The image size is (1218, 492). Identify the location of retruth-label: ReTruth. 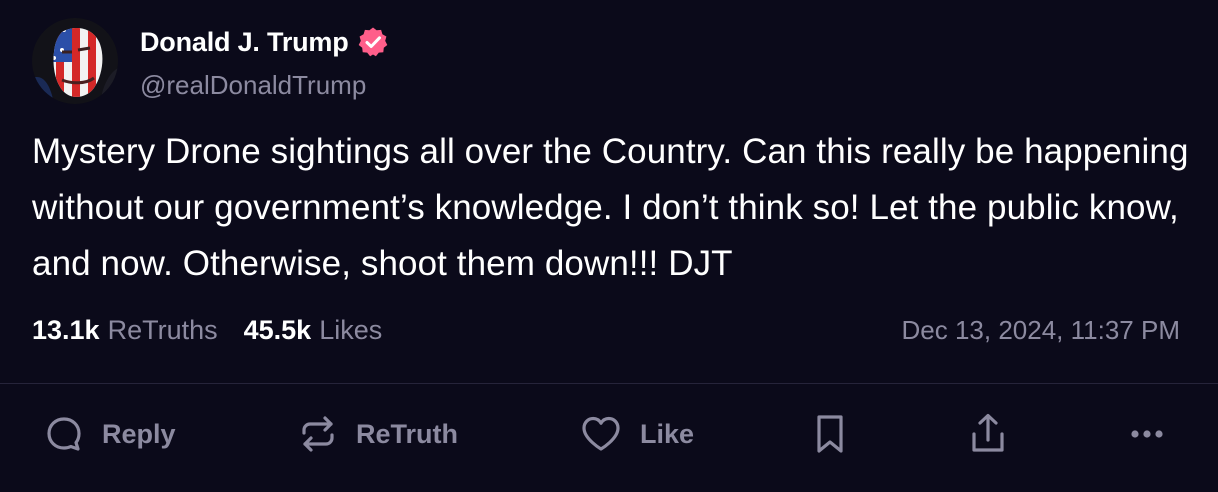
(407, 433).